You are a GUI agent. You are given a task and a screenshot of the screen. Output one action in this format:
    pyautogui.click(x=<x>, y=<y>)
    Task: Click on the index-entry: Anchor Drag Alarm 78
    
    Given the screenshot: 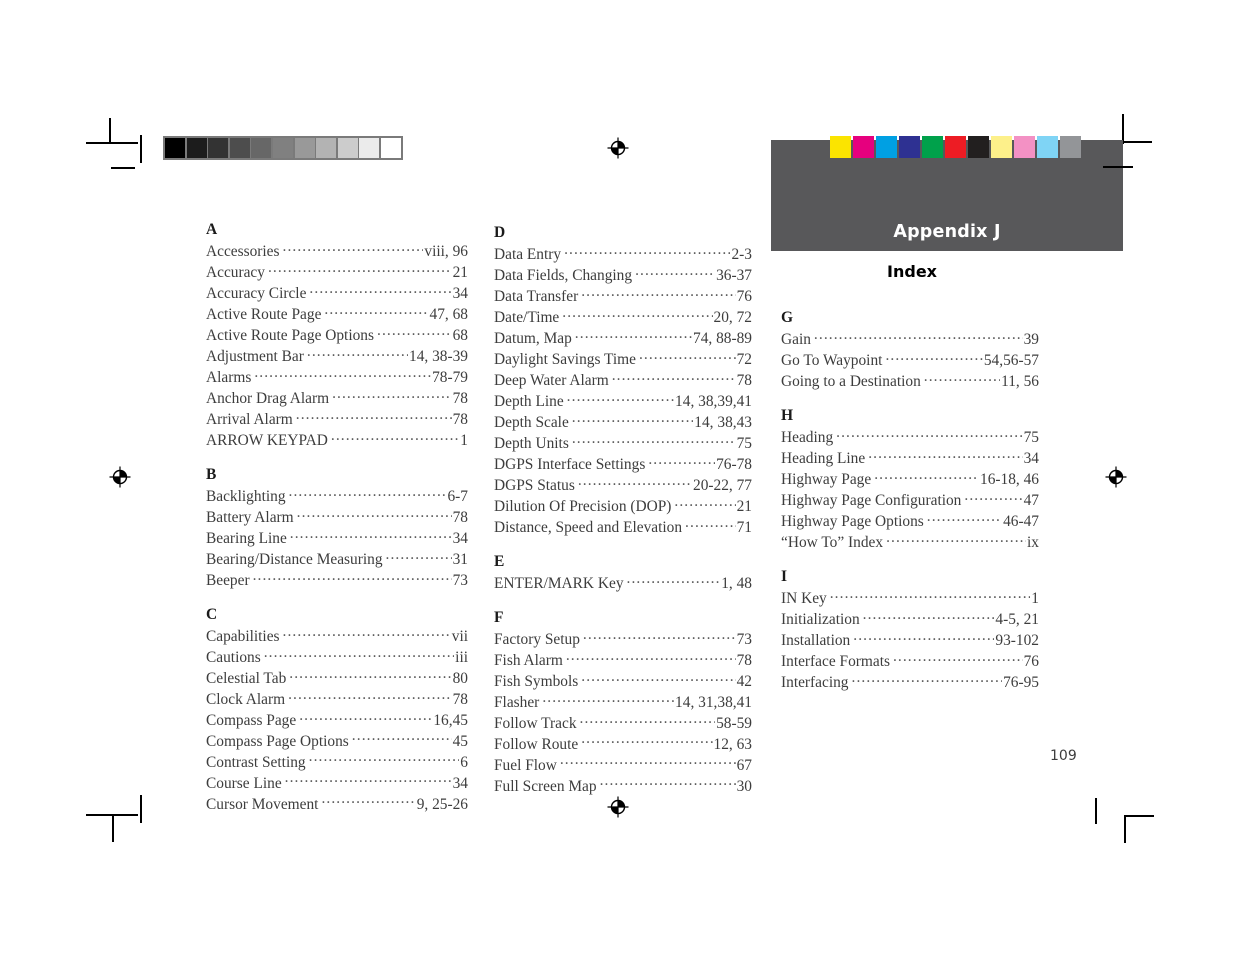 What is the action you would take?
    pyautogui.click(x=337, y=398)
    